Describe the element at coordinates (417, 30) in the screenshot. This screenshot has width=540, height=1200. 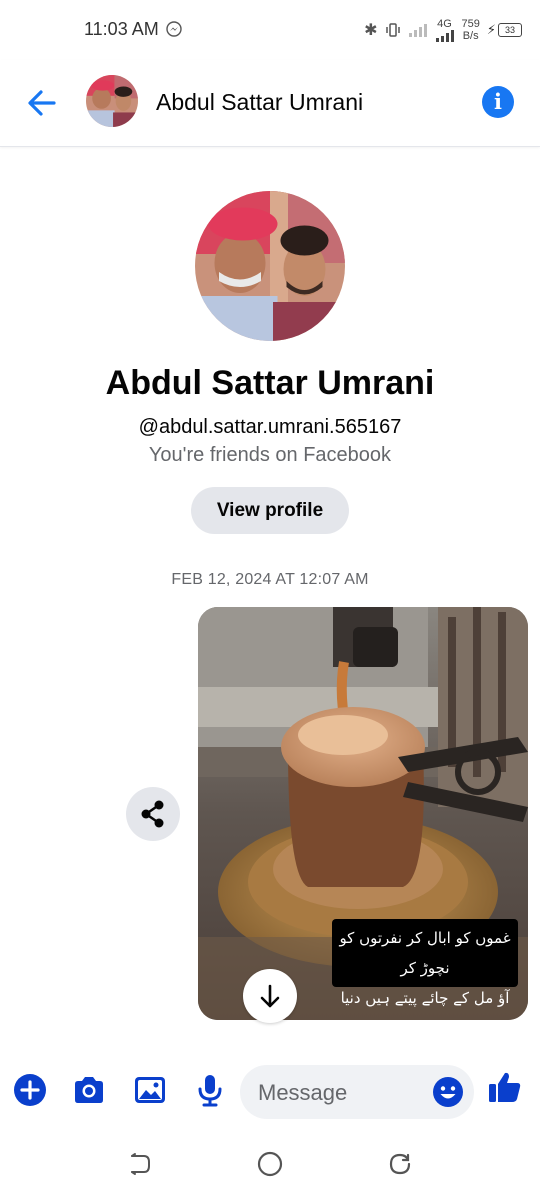
I see `signal-weak-icon` at that location.